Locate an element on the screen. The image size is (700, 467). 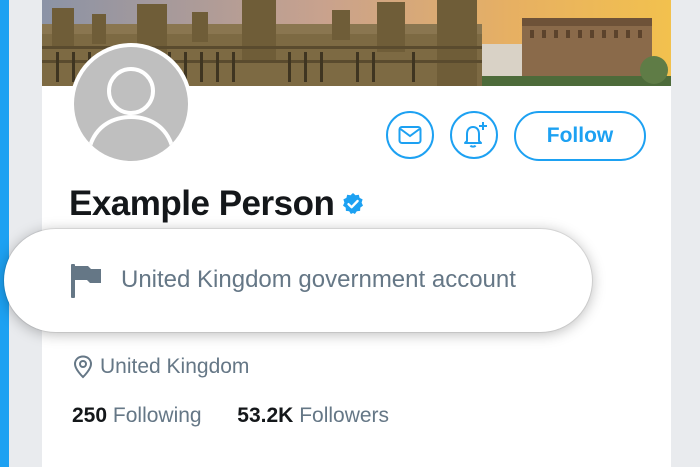
following-stat: 250 Following is located at coordinates (139, 415).